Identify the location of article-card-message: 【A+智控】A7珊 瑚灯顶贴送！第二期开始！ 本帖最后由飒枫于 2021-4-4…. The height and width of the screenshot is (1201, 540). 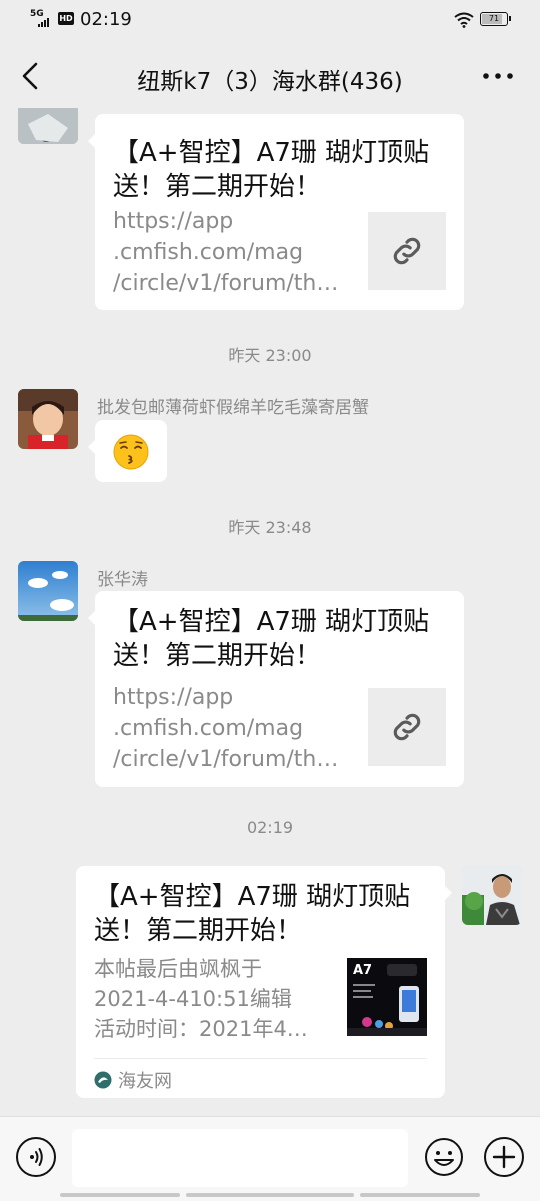
(264, 982).